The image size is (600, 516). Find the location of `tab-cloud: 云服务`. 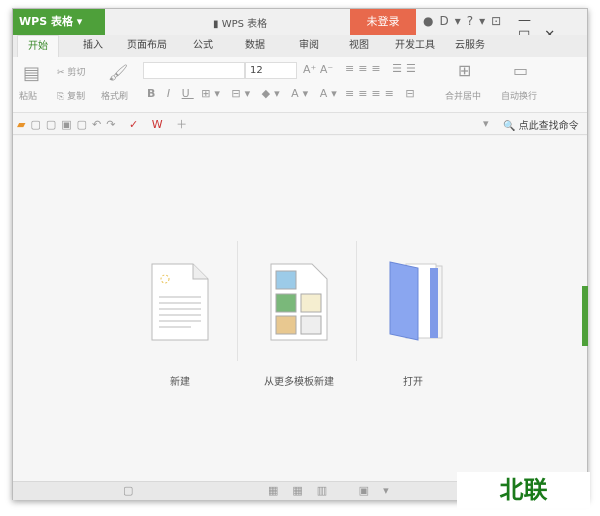

tab-cloud: 云服务 is located at coordinates (470, 46).